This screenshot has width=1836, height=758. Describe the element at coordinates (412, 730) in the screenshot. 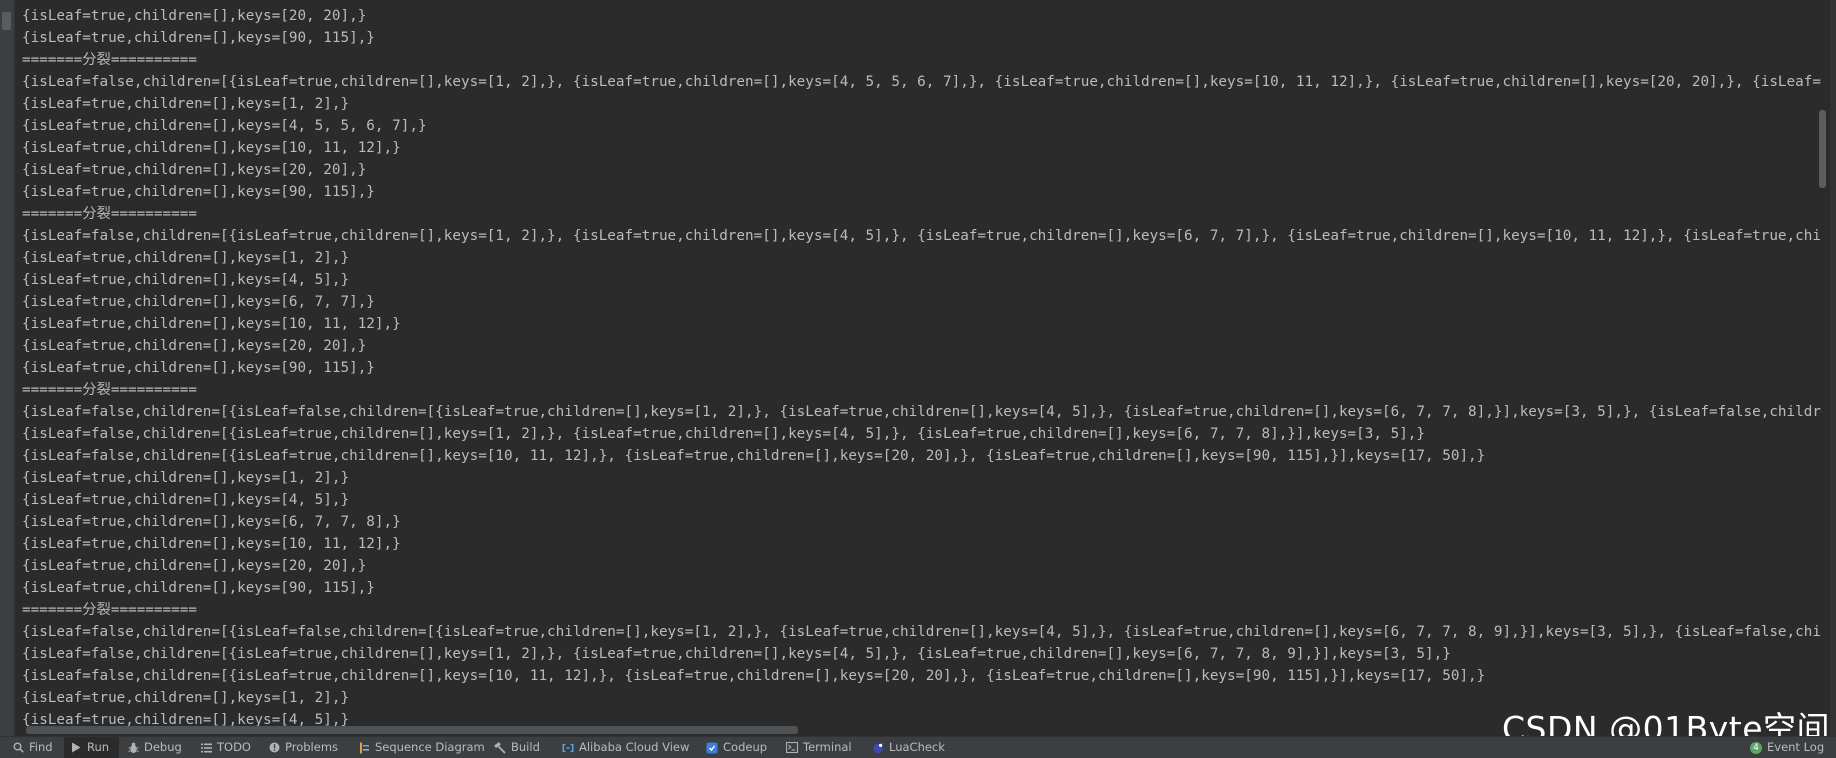

I see `horizontal-scrollbar-thumb` at that location.